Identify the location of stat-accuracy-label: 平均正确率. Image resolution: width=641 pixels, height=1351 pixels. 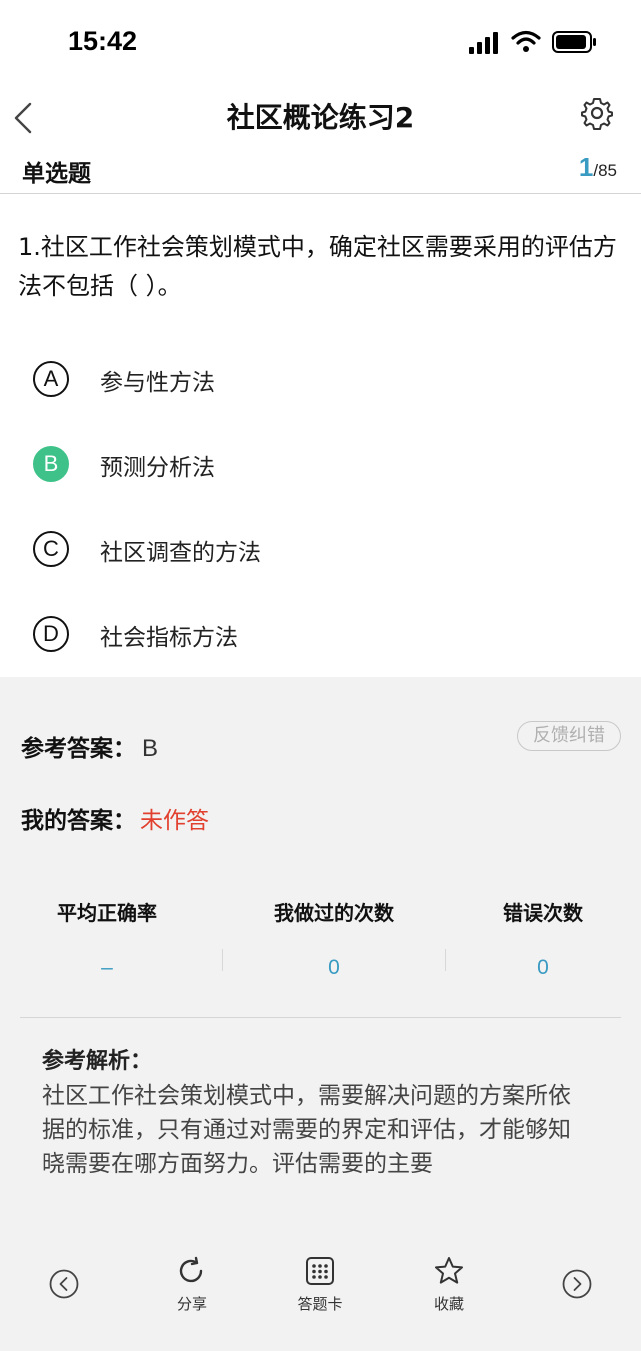
(107, 913).